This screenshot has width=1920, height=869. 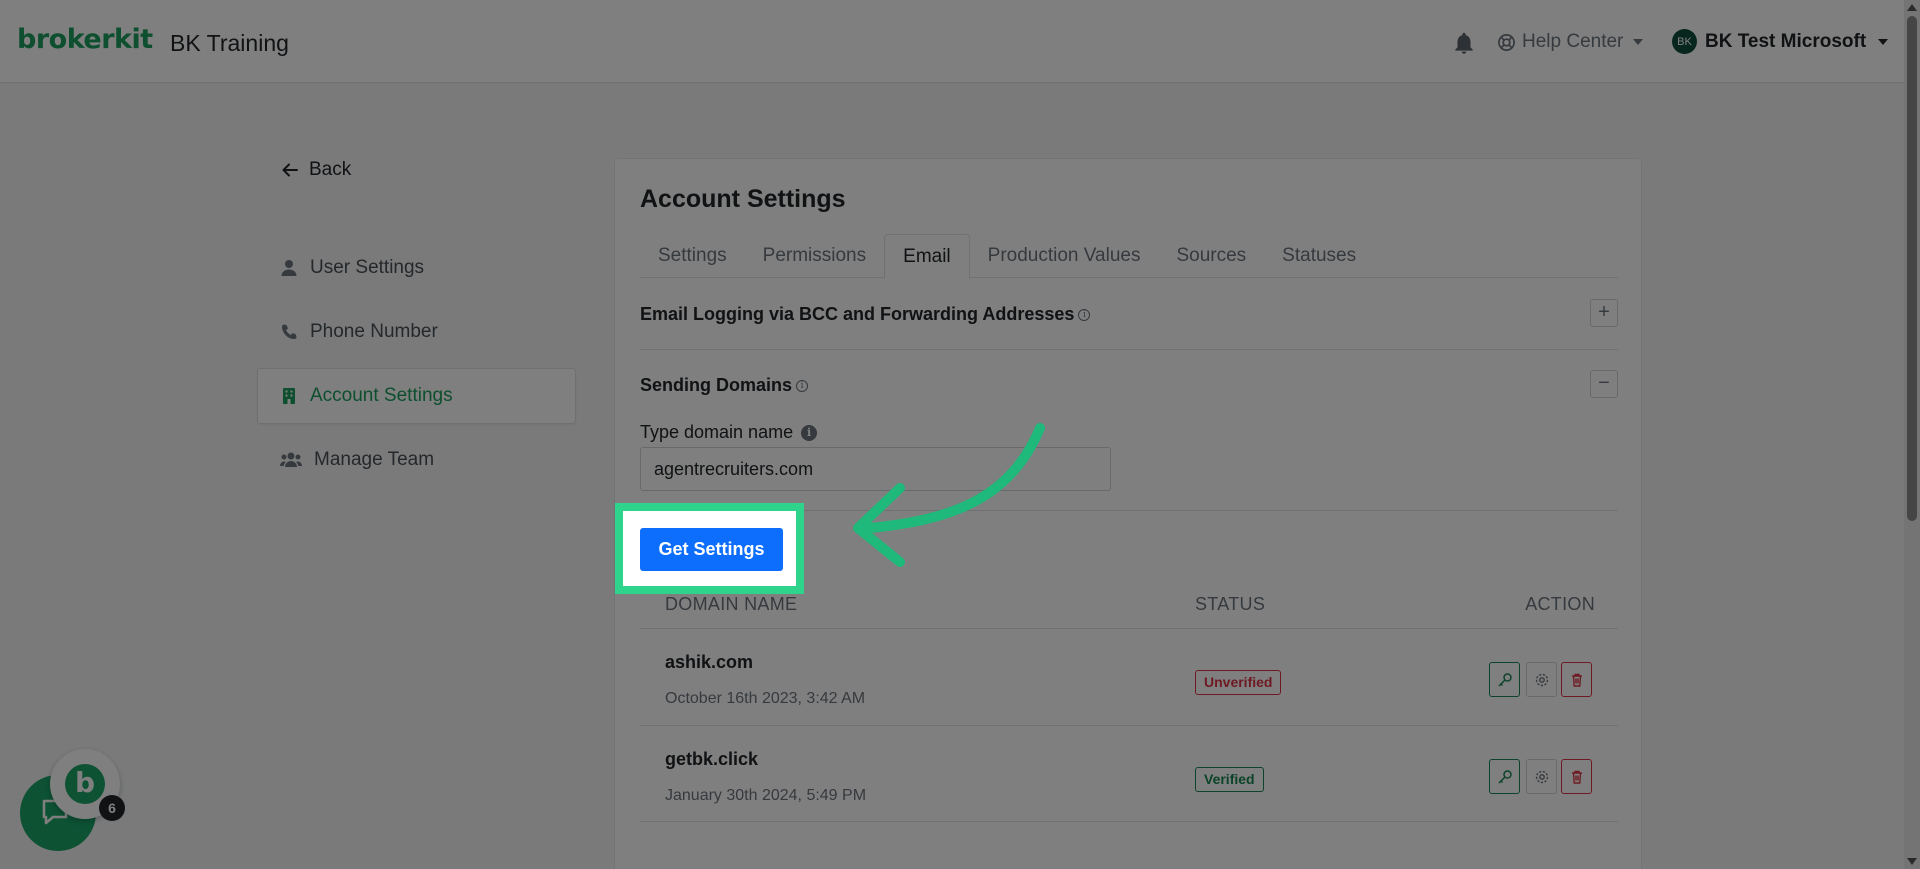 I want to click on life-ring-icon, so click(x=1506, y=42).